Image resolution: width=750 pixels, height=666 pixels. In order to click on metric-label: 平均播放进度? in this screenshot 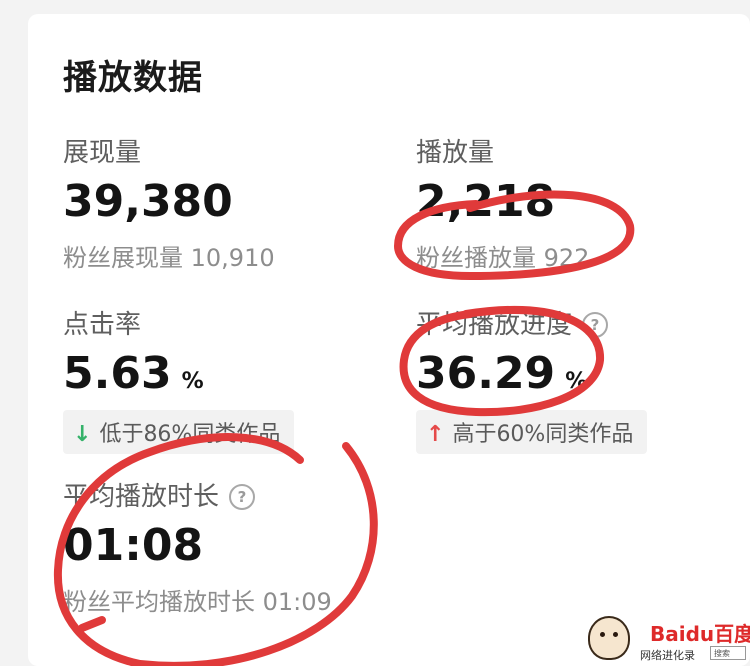, I will do `click(531, 325)`.